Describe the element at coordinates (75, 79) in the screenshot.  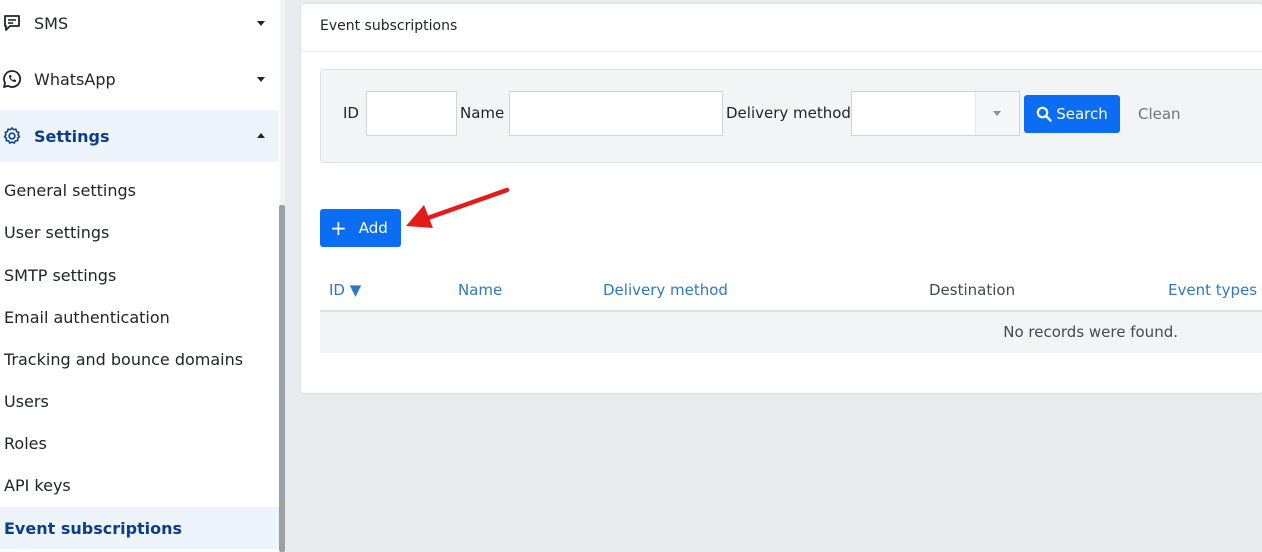
I see `sidebar-item-label: WhatsApp` at that location.